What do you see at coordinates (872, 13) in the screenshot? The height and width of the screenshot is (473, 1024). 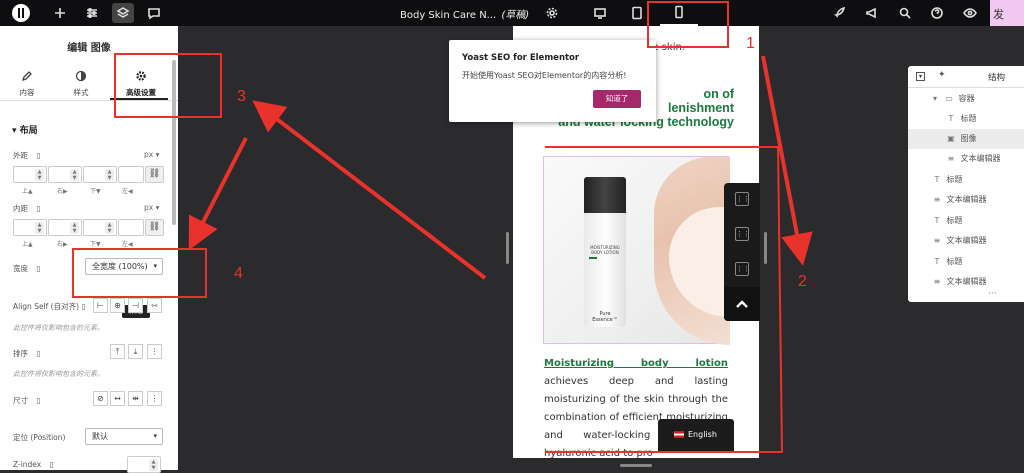 I see `notifications-megaphone-icon` at bounding box center [872, 13].